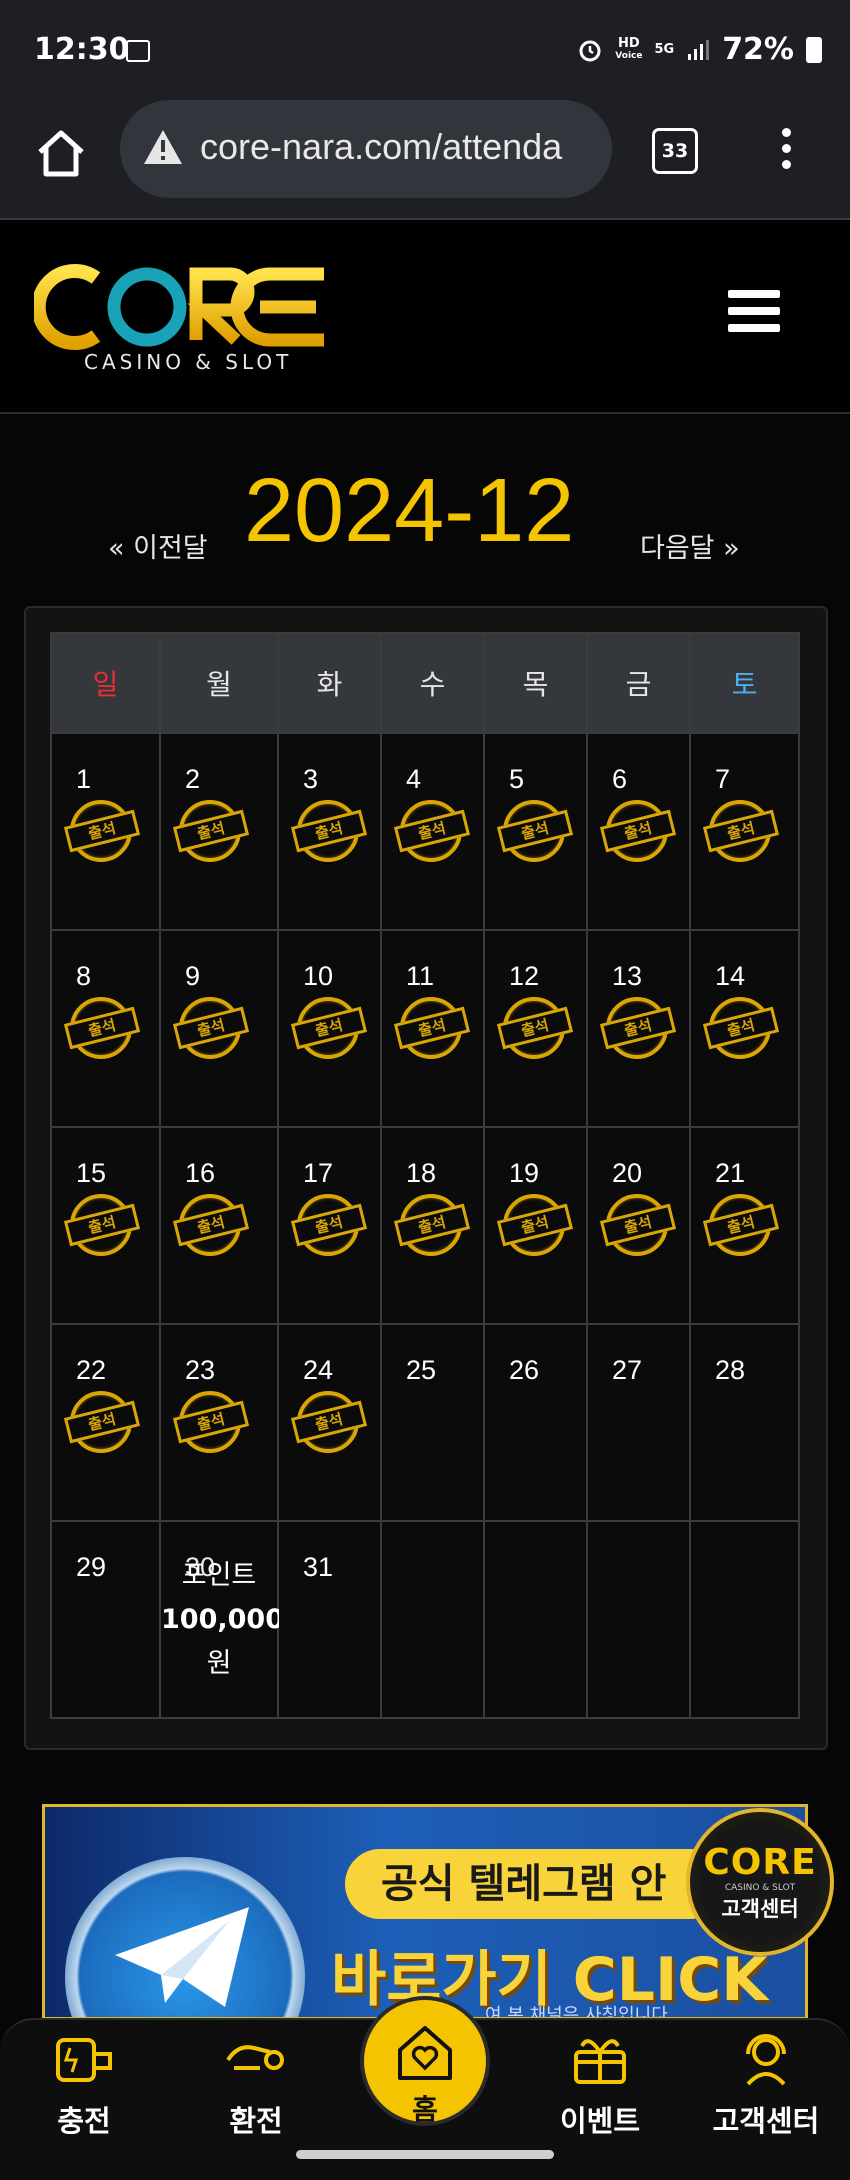 The image size is (850, 2180). I want to click on exchange-icon, so click(255, 2057).